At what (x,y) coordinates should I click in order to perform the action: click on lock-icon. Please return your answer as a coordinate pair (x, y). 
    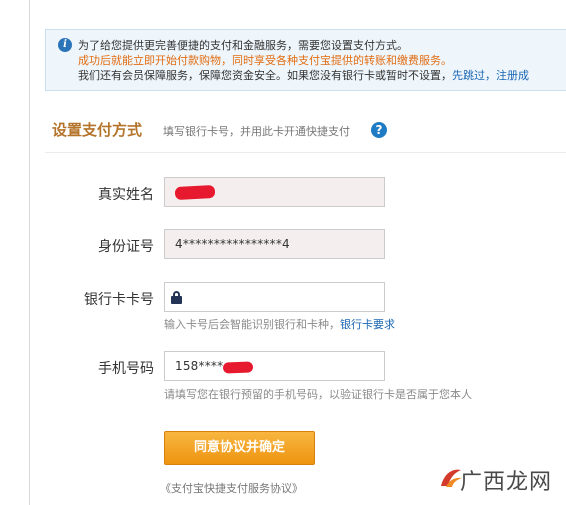
    Looking at the image, I should click on (176, 297).